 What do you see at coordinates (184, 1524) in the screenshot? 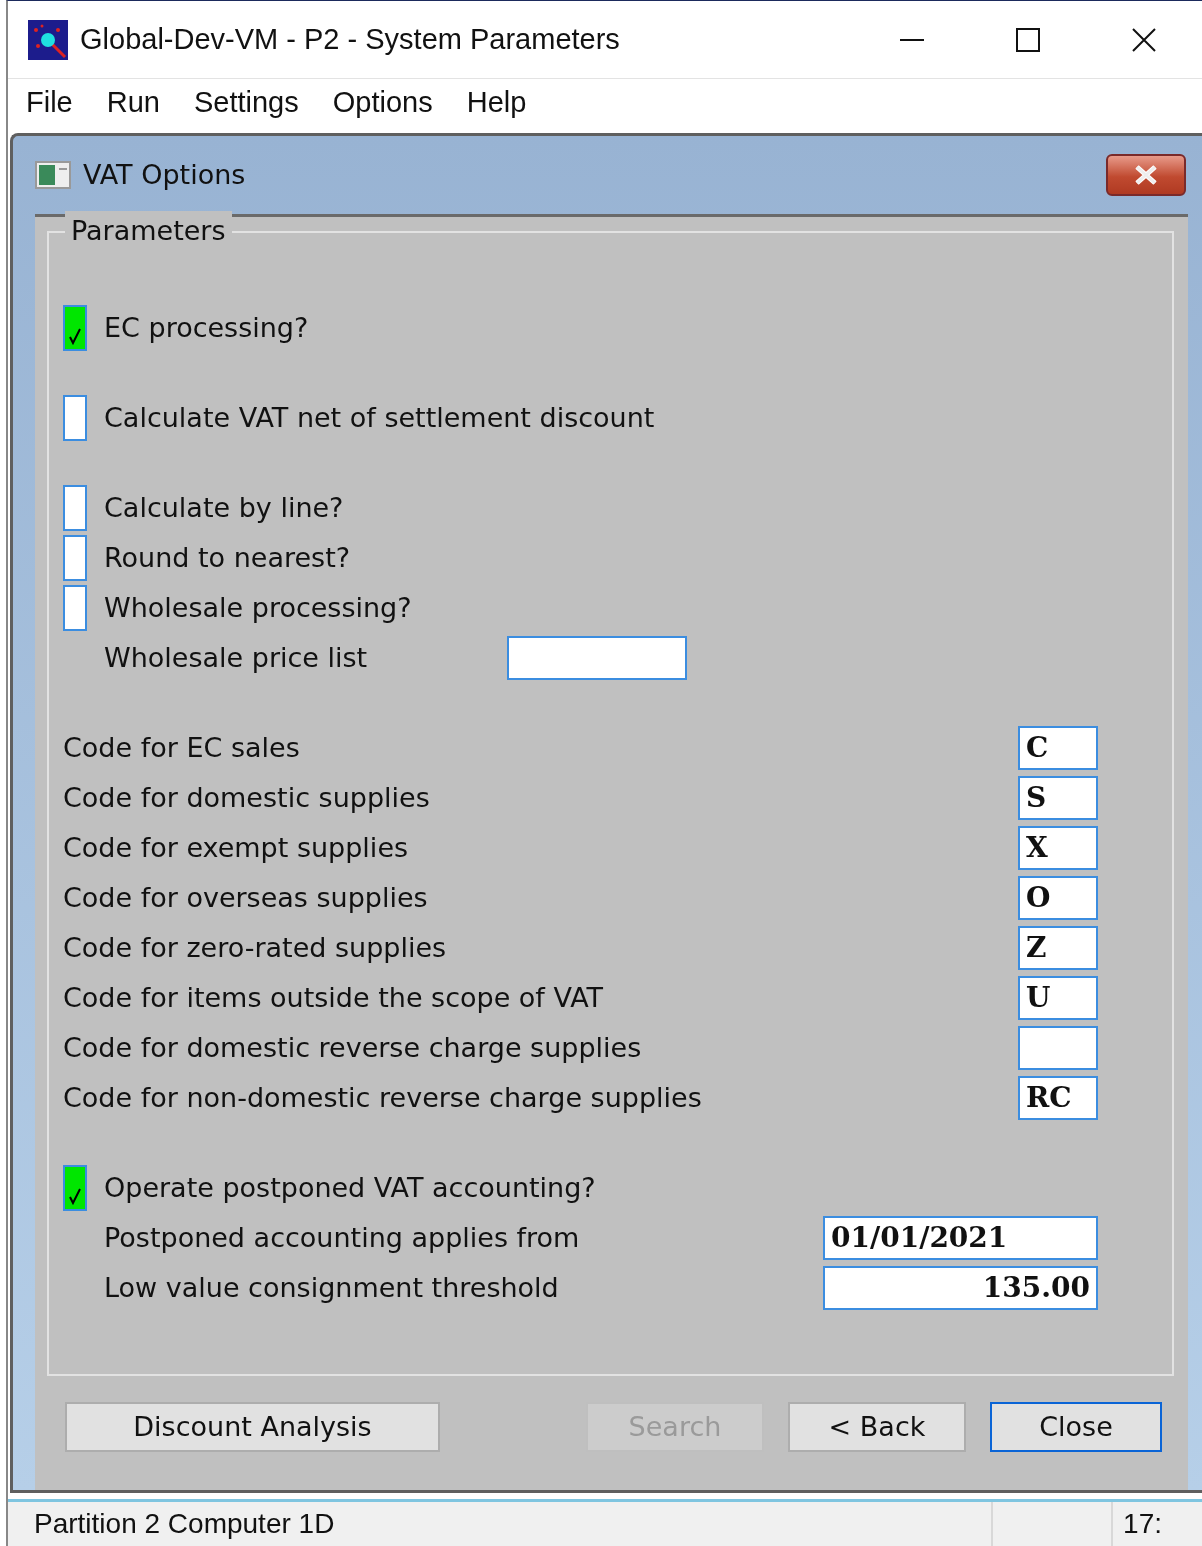
I see `status-message: Partition 2 Computer 1D` at bounding box center [184, 1524].